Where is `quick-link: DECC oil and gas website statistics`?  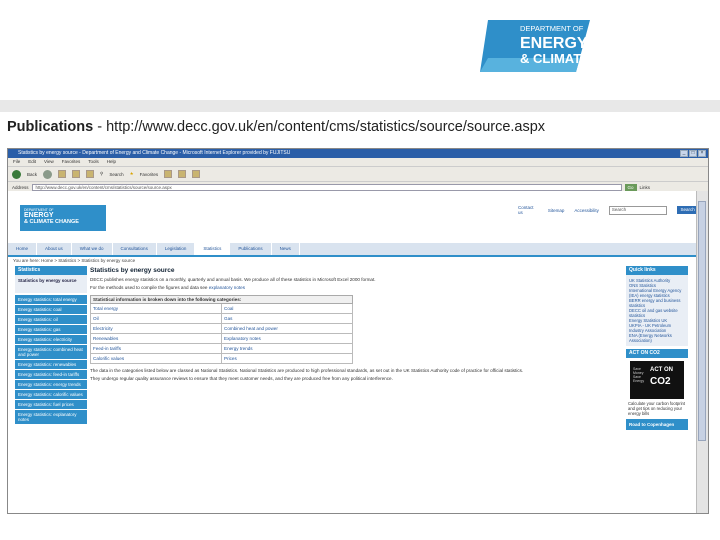 quick-link: DECC oil and gas website statistics is located at coordinates (657, 313).